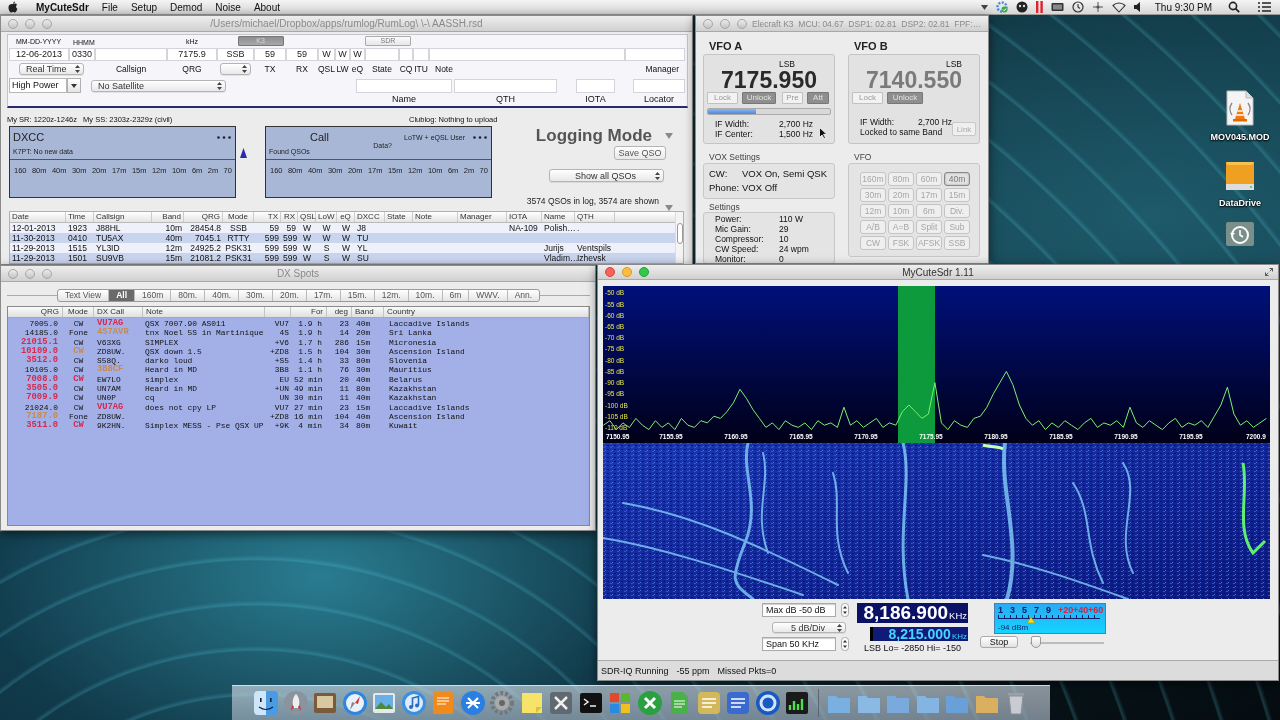 This screenshot has width=1280, height=720. I want to click on menu-item: Demod, so click(186, 7).